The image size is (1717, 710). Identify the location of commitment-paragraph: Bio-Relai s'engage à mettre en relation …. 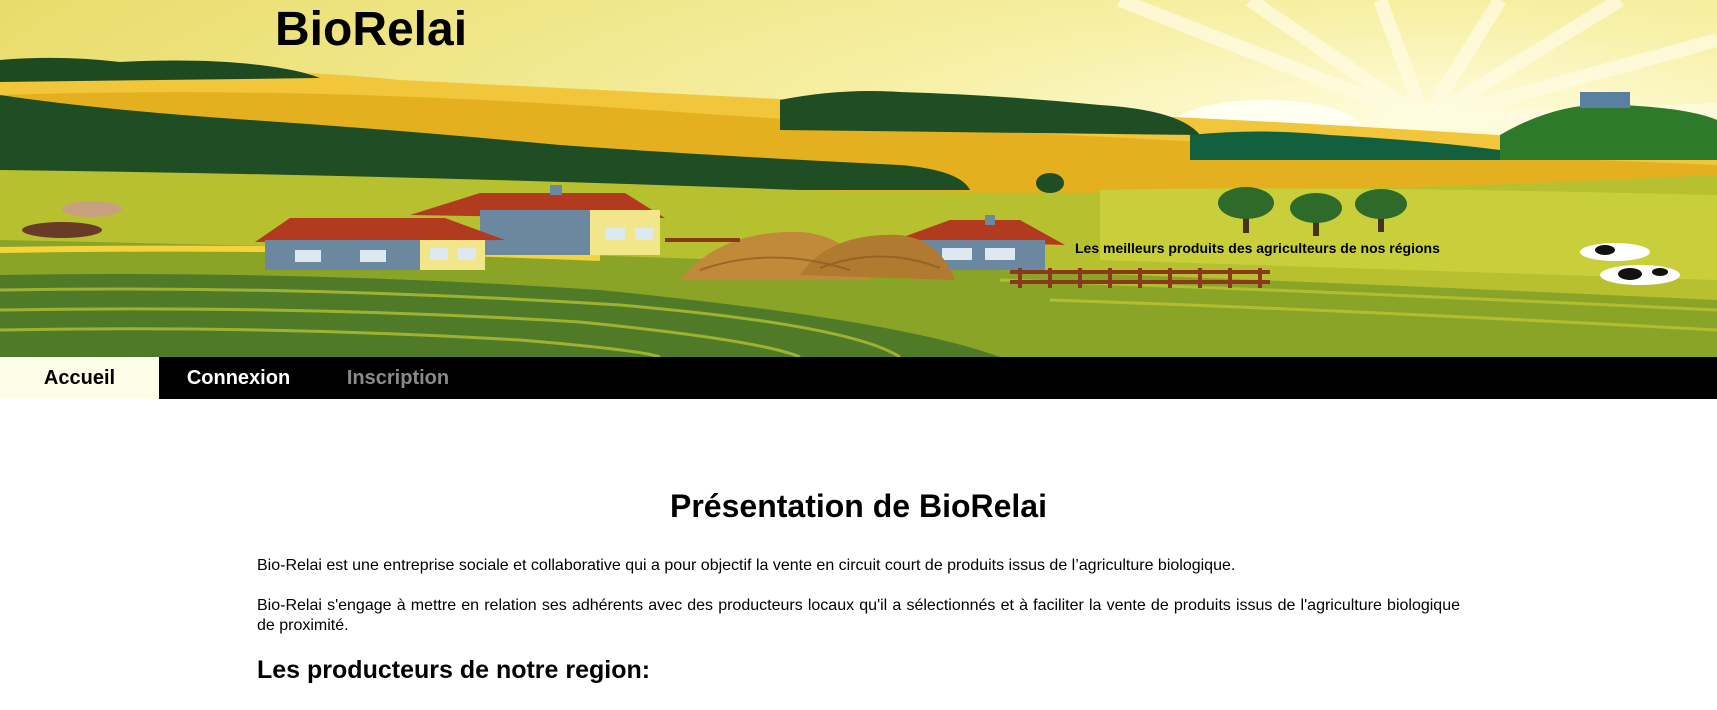
(858, 615).